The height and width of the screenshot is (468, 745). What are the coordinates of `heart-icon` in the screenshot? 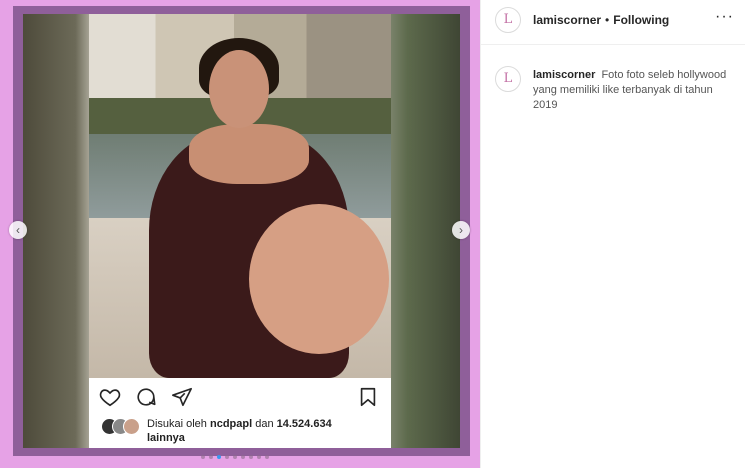 It's located at (110, 398).